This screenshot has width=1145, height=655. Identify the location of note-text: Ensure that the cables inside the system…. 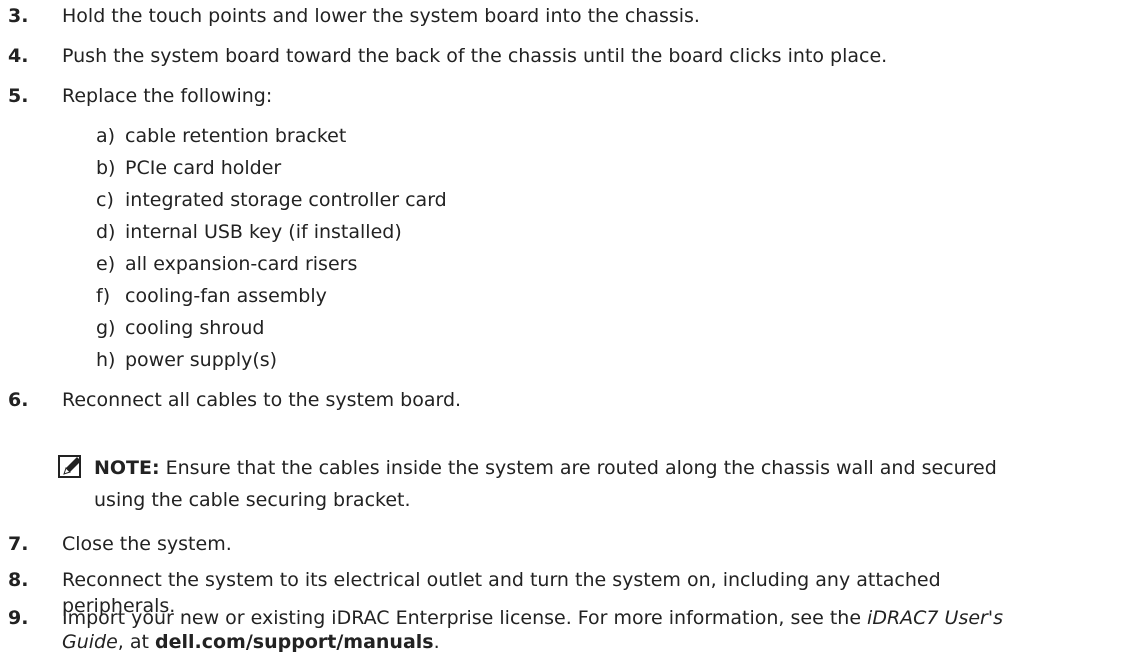
(578, 468).